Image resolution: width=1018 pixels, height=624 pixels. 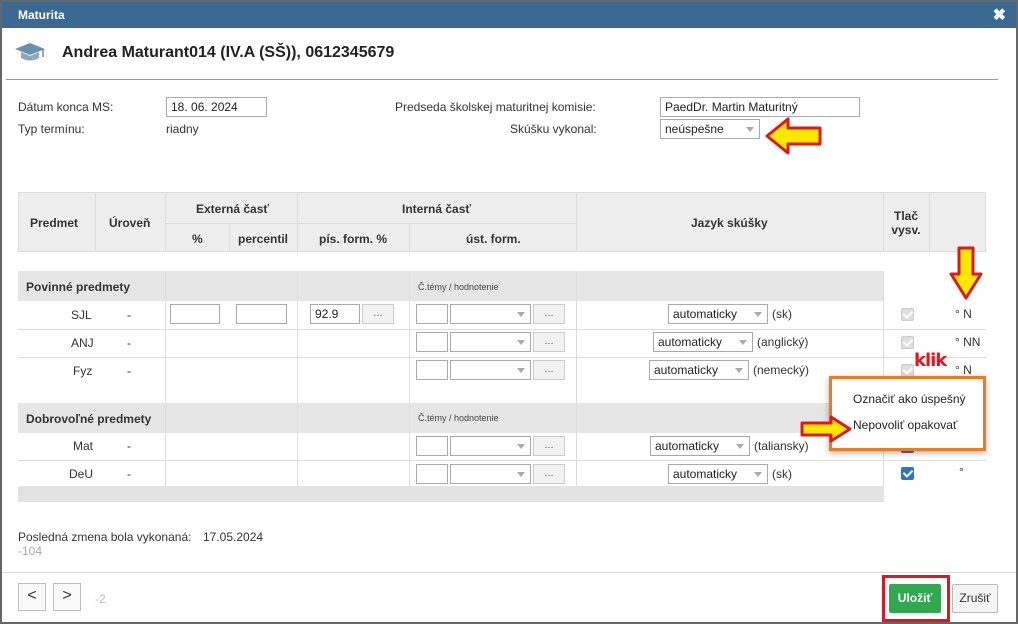 What do you see at coordinates (930, 360) in the screenshot?
I see `annotation-klik: klik` at bounding box center [930, 360].